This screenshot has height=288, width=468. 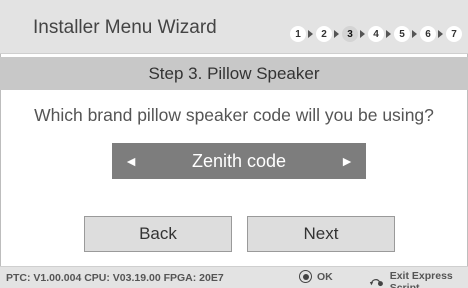 What do you see at coordinates (421, 279) in the screenshot?
I see `exit-label: Exit Express Script` at bounding box center [421, 279].